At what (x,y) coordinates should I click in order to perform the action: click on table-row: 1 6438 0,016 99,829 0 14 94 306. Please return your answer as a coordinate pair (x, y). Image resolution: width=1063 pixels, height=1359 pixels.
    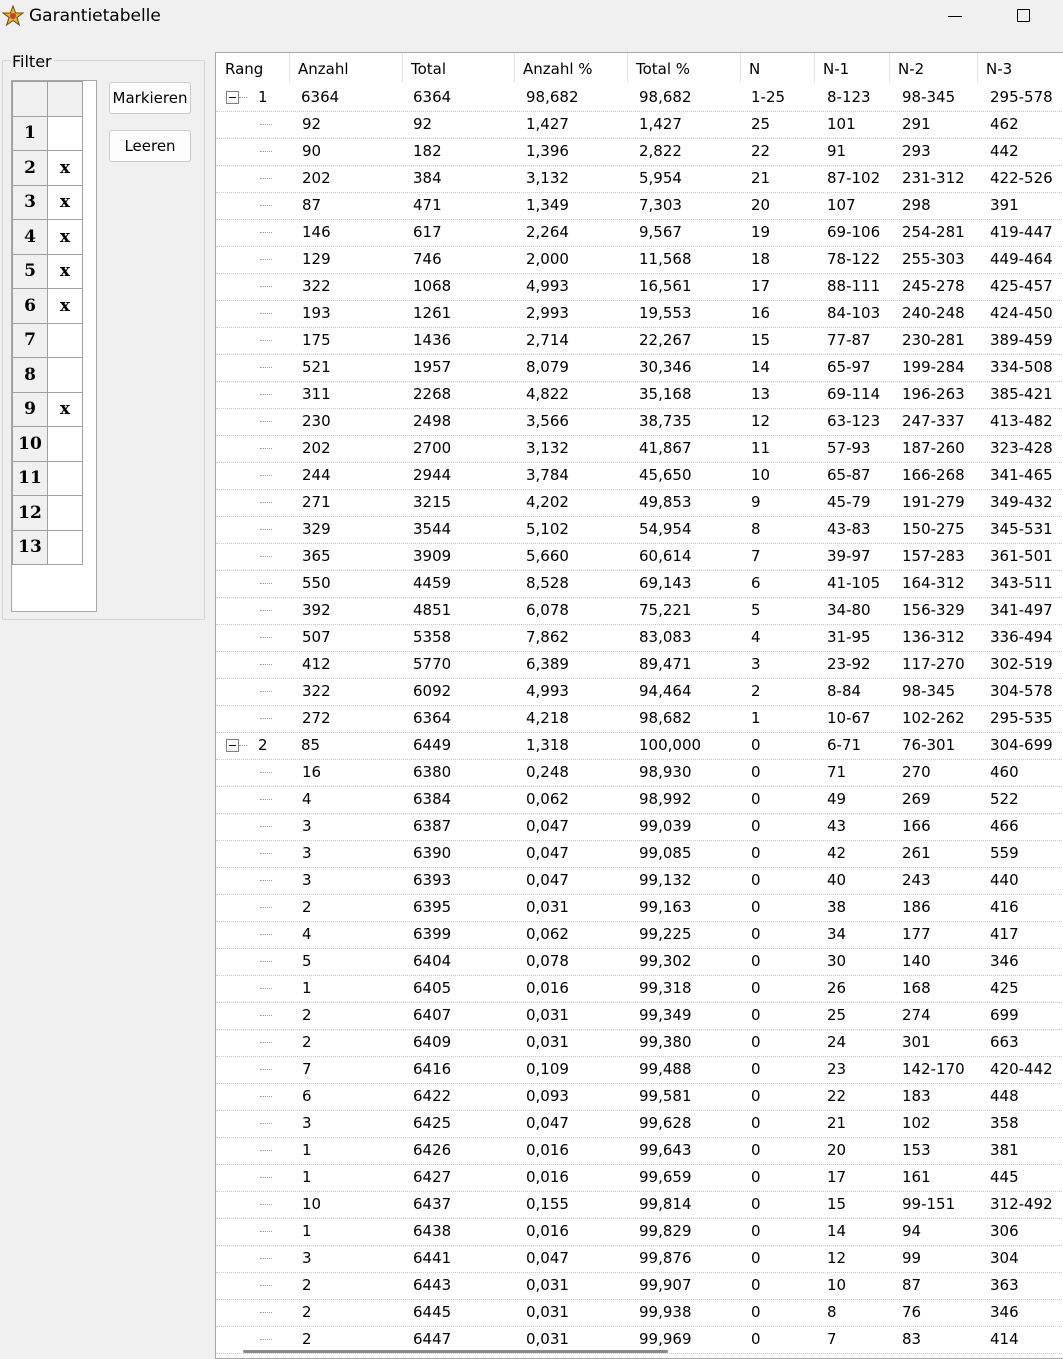
    Looking at the image, I should click on (639, 1232).